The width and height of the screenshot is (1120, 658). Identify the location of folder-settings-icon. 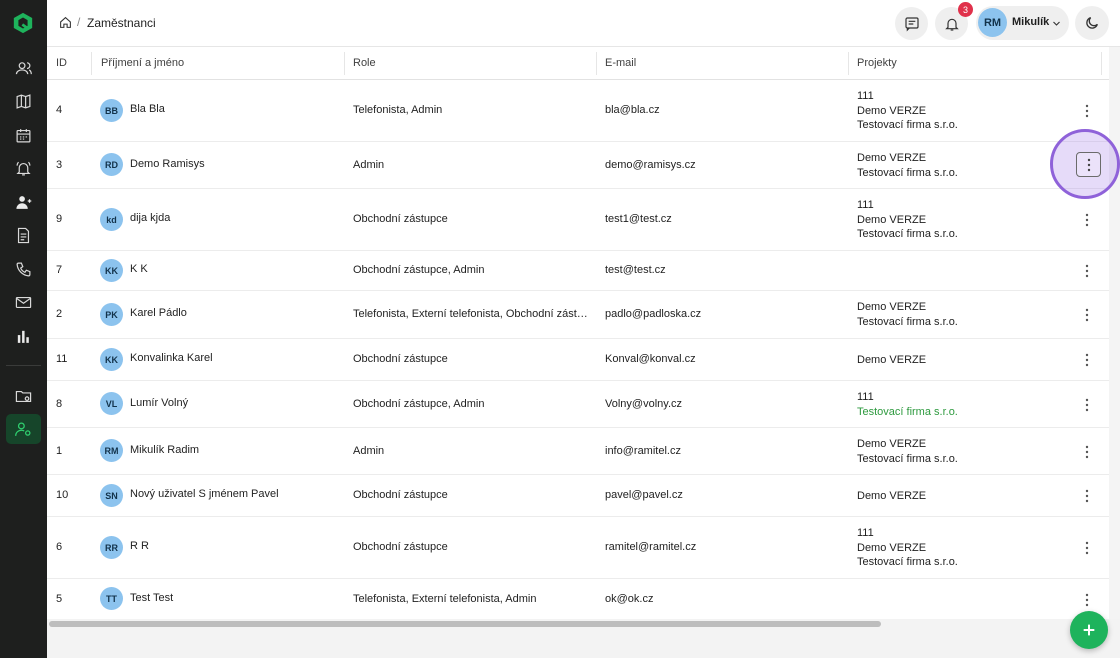
(23, 396).